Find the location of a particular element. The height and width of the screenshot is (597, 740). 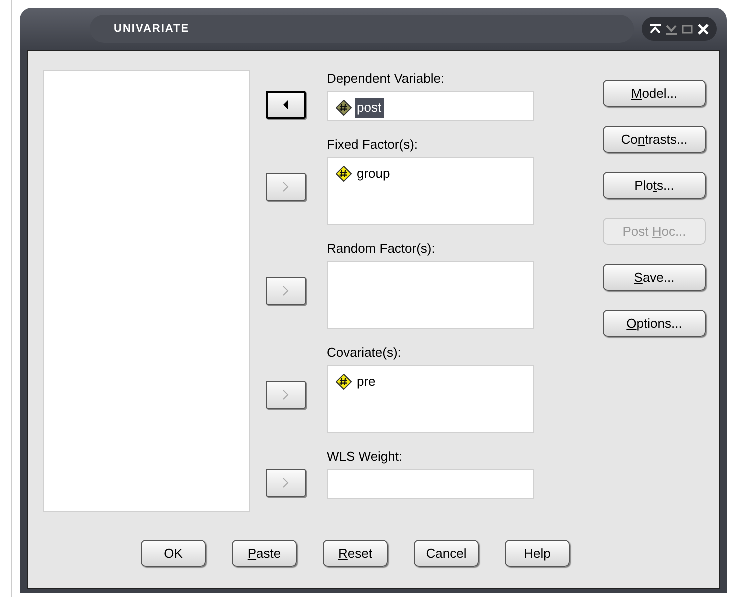

dialog-button: Cancel is located at coordinates (446, 553).